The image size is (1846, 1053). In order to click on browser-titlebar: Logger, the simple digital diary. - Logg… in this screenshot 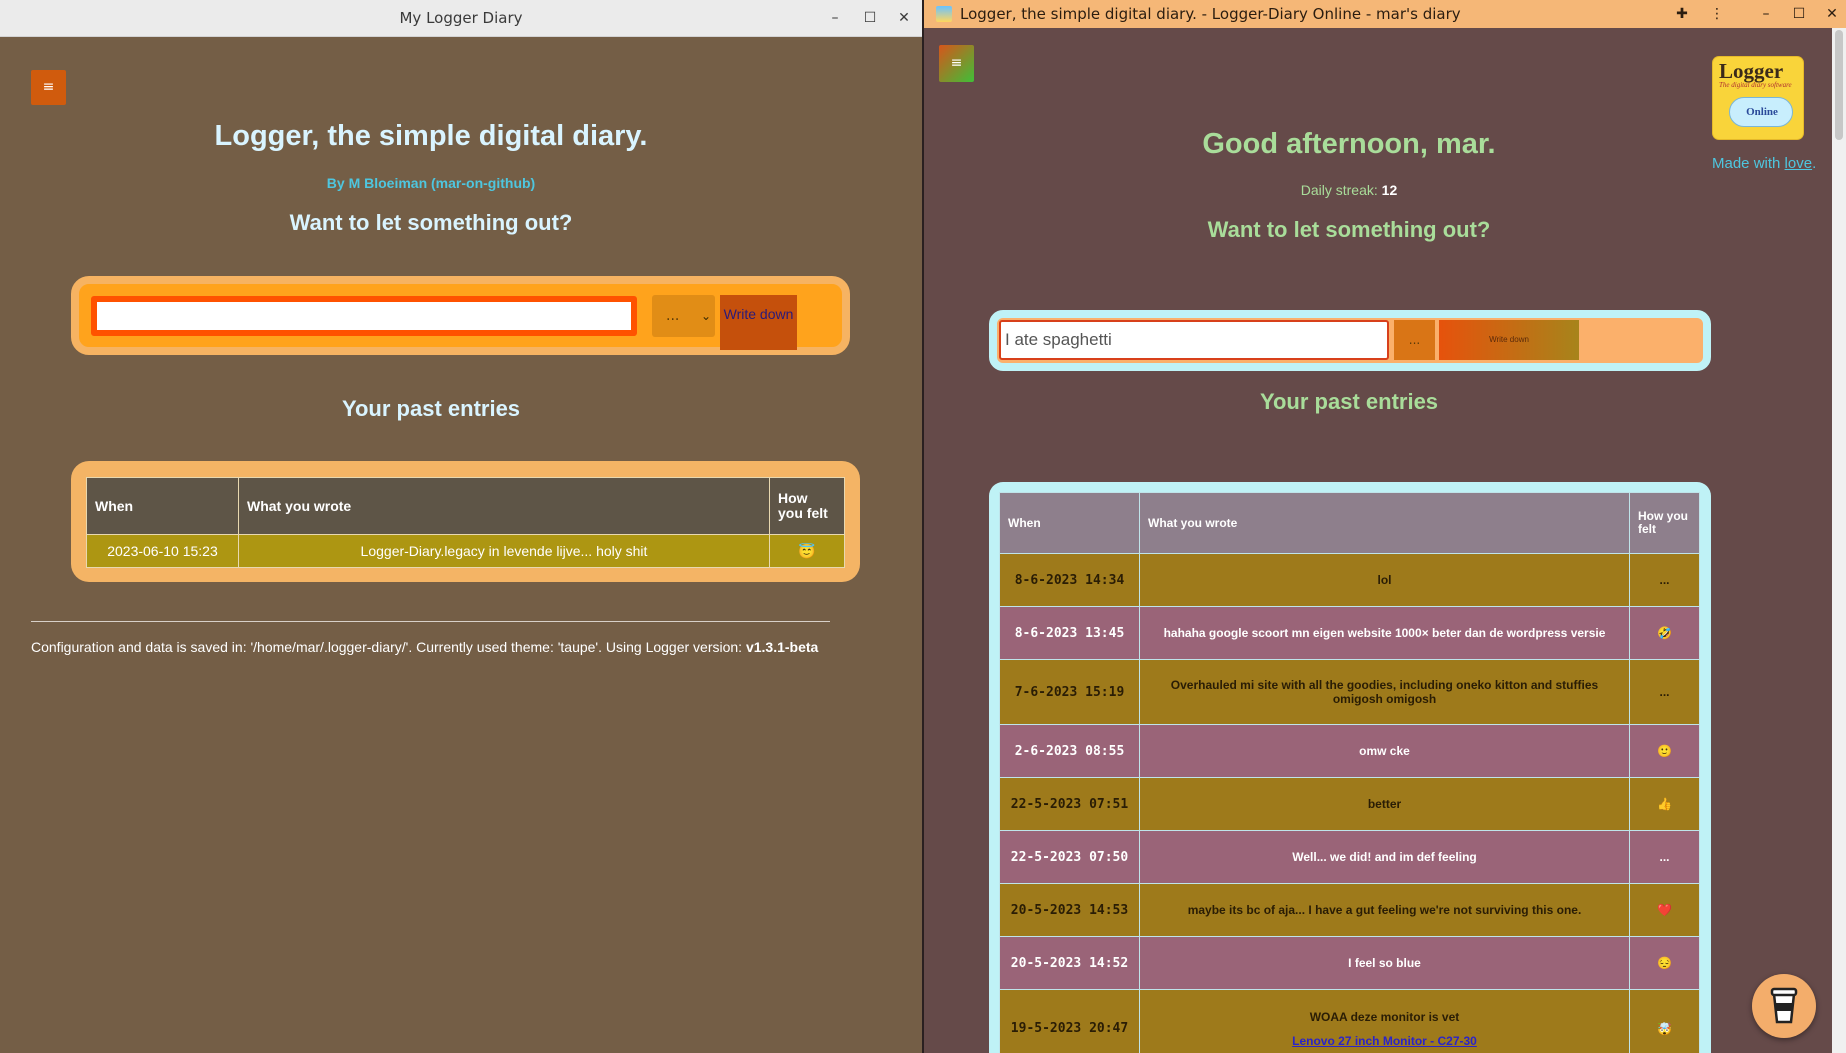, I will do `click(1385, 14)`.